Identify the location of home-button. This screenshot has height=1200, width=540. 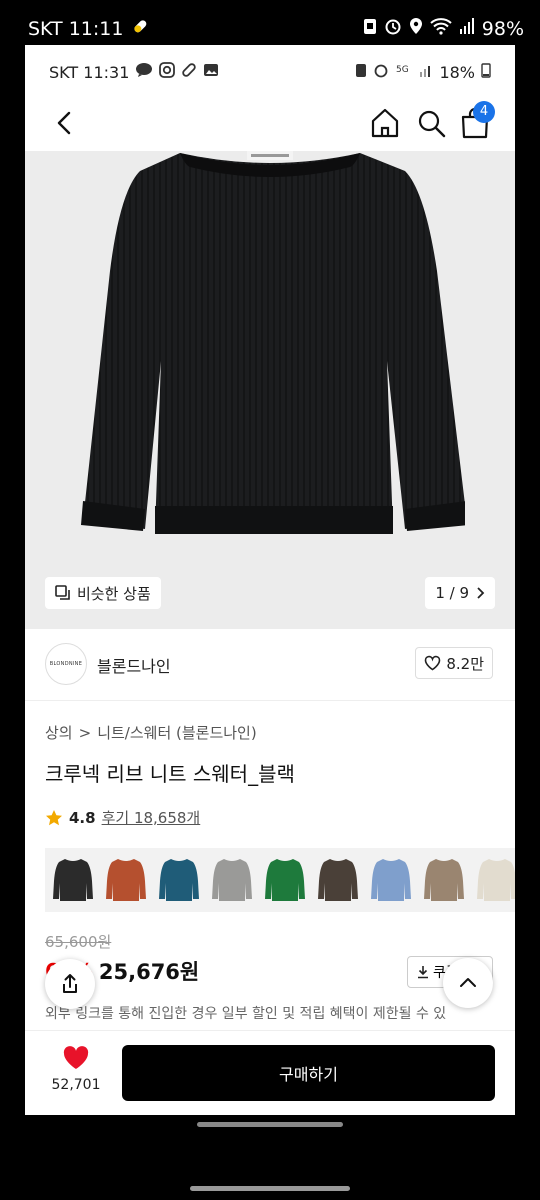
(385, 123).